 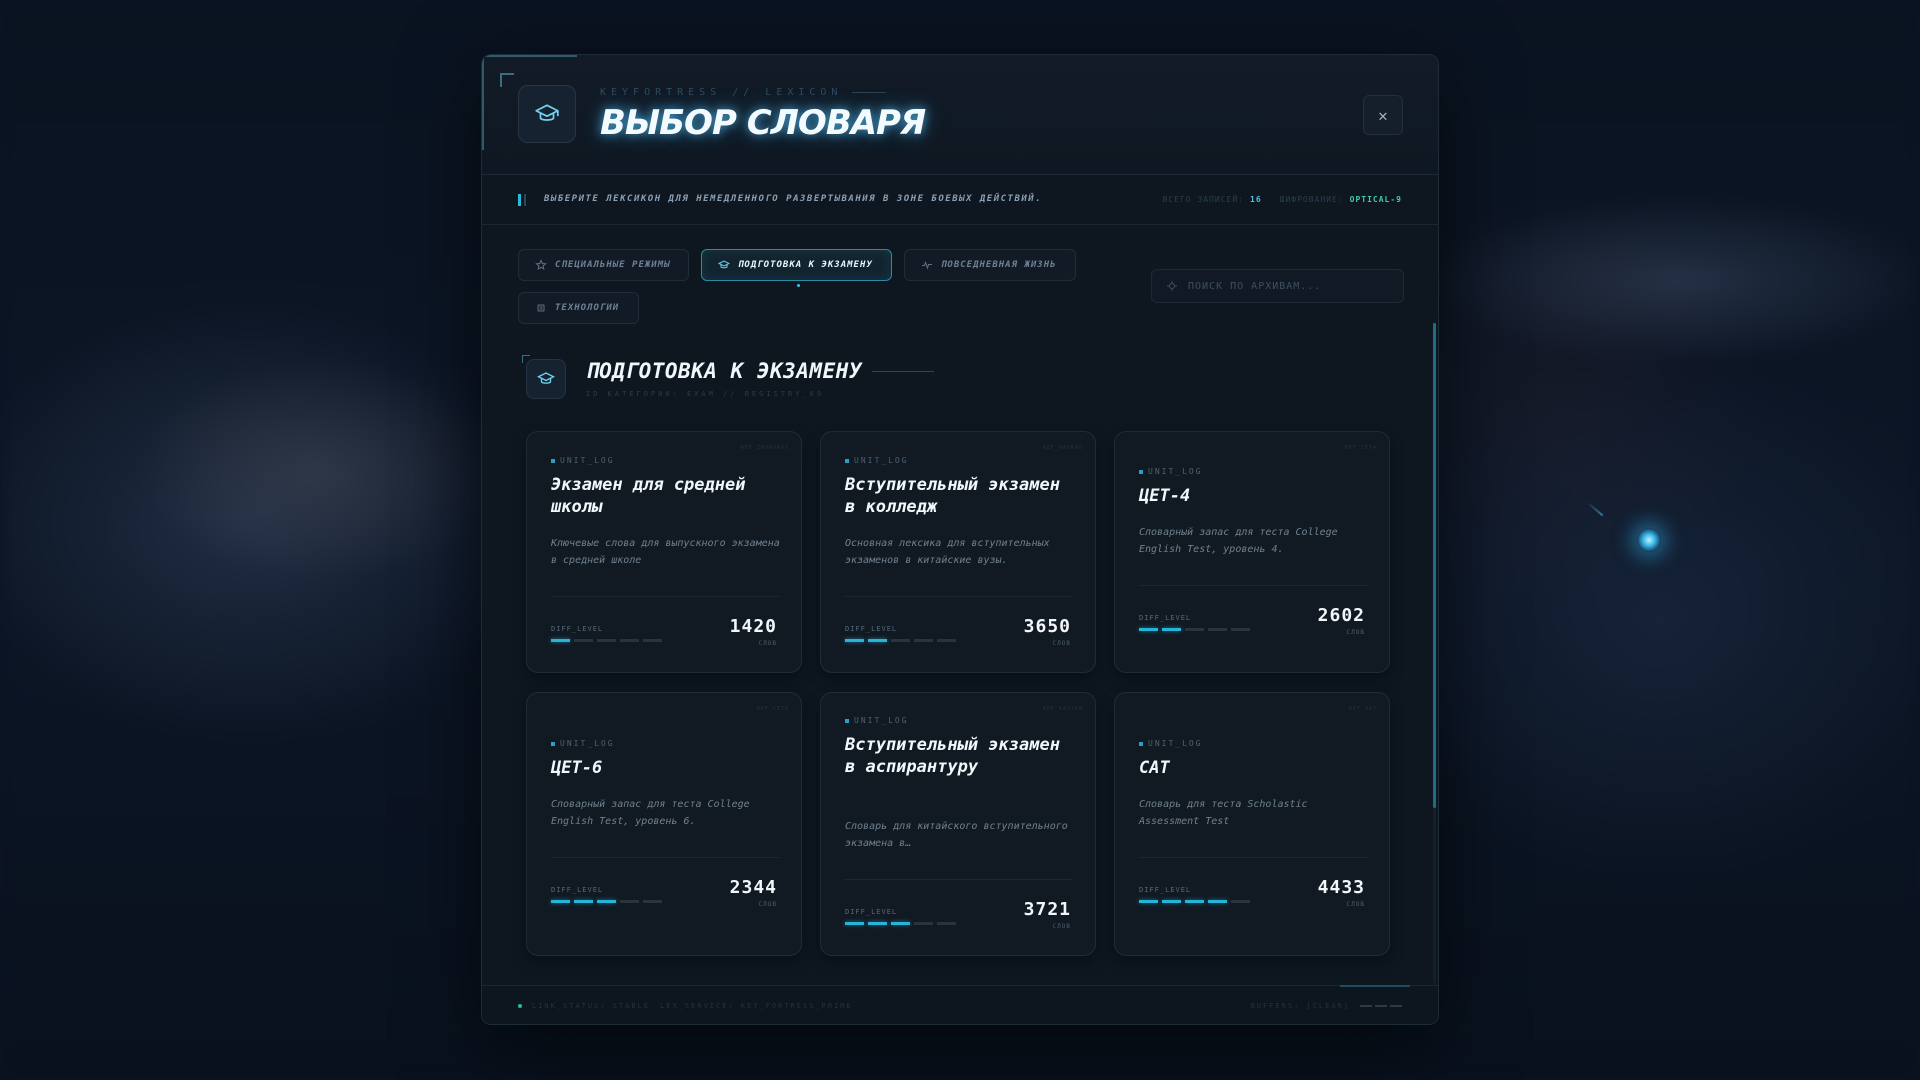 I want to click on word-count: 4433, so click(x=1341, y=887).